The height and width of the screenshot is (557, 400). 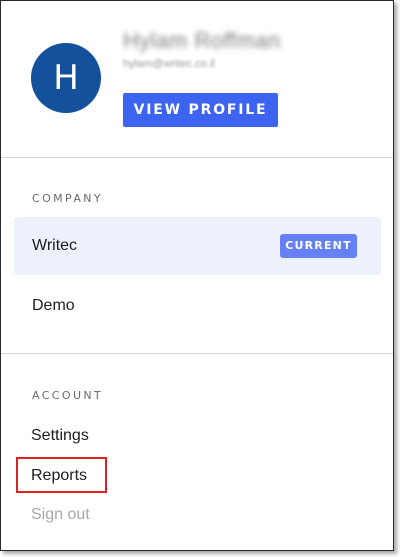 I want to click on profile-divider, so click(x=197, y=157).